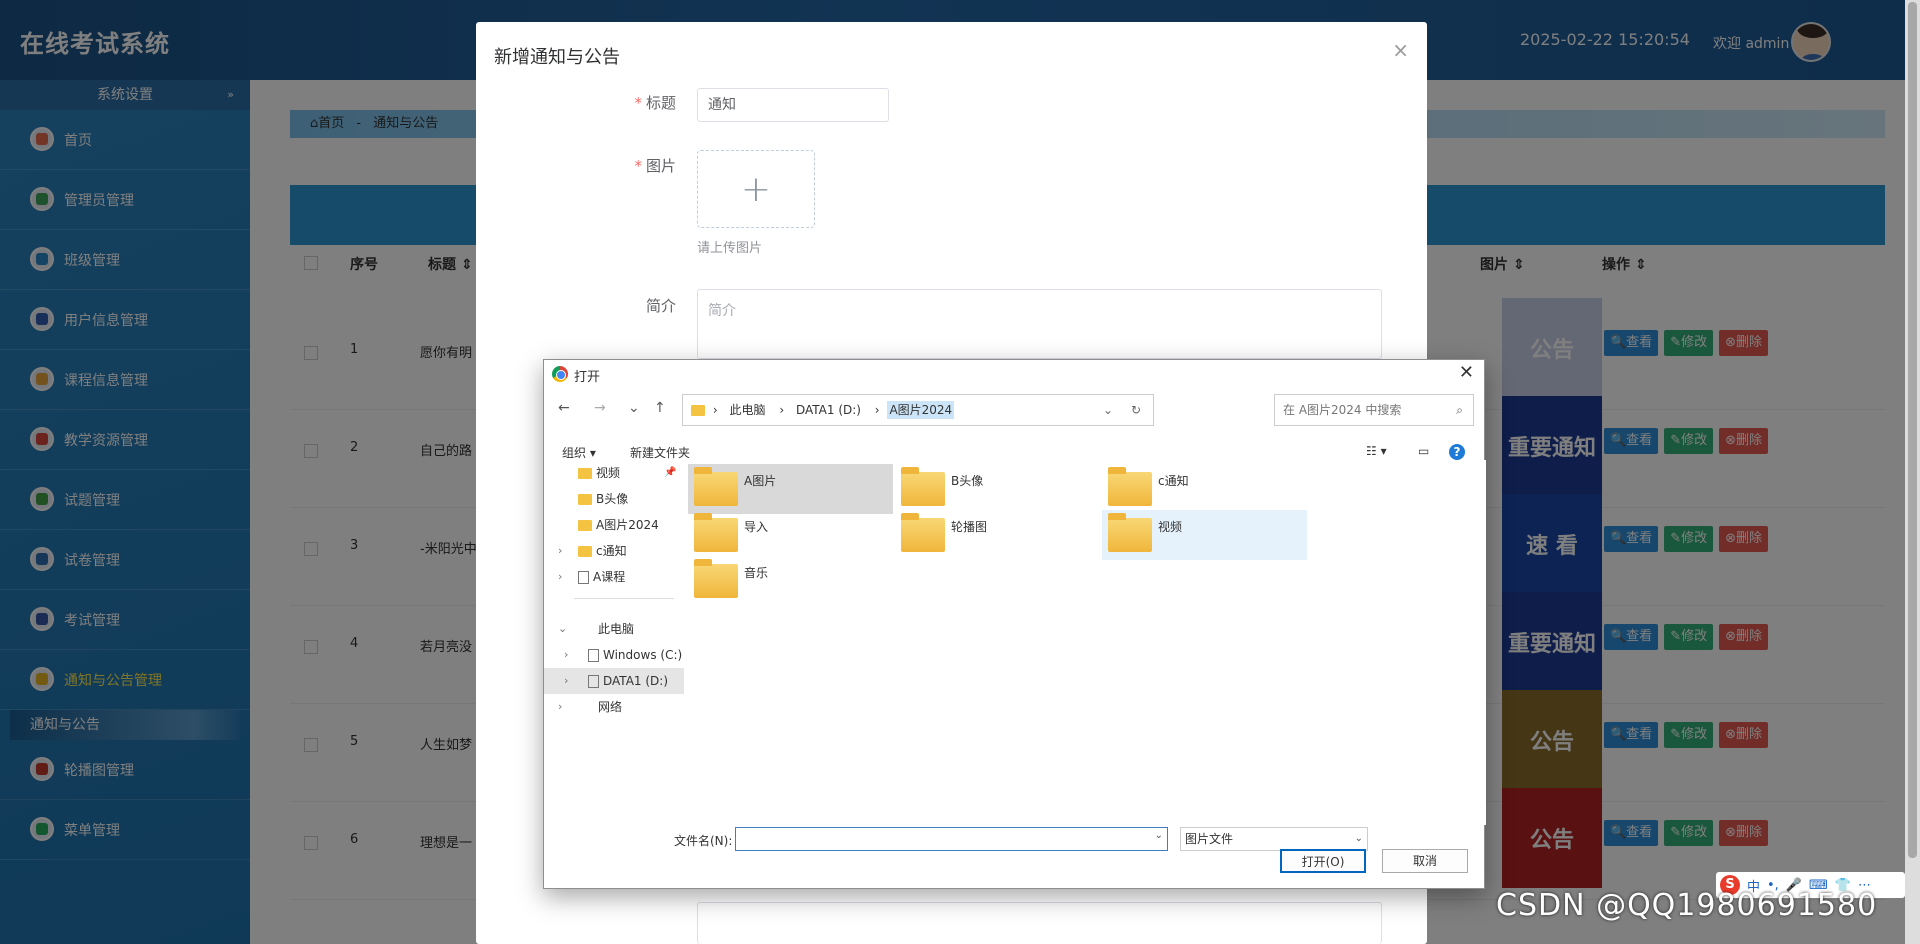  What do you see at coordinates (557, 57) in the screenshot?
I see `modal-title: 新增通知与公告` at bounding box center [557, 57].